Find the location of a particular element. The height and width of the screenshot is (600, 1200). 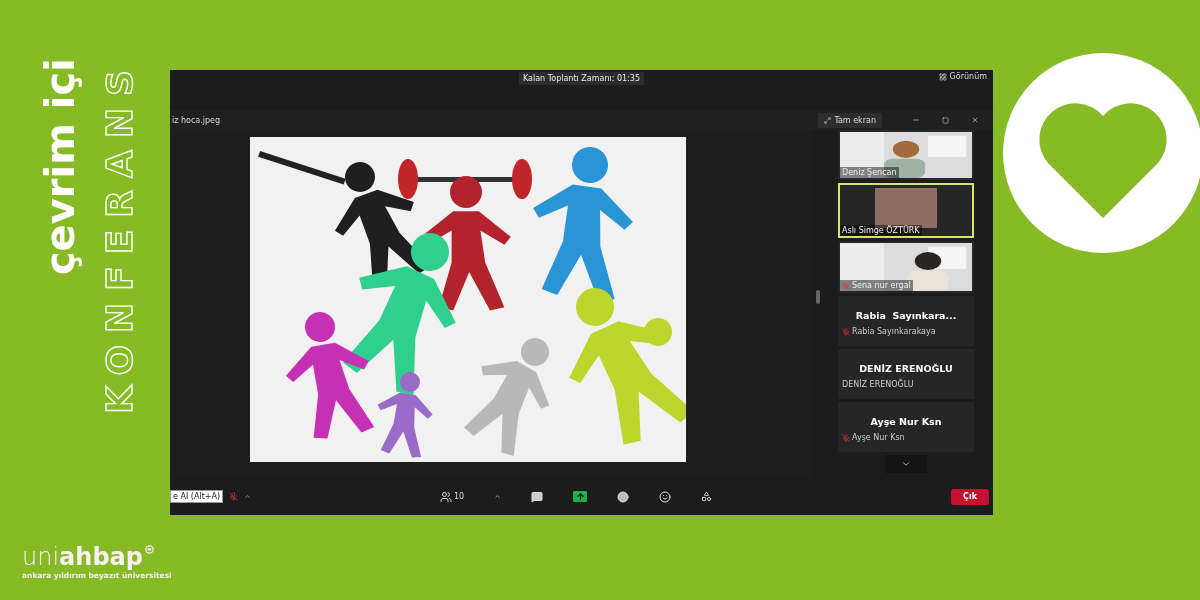

restore-icon is located at coordinates (945, 120).